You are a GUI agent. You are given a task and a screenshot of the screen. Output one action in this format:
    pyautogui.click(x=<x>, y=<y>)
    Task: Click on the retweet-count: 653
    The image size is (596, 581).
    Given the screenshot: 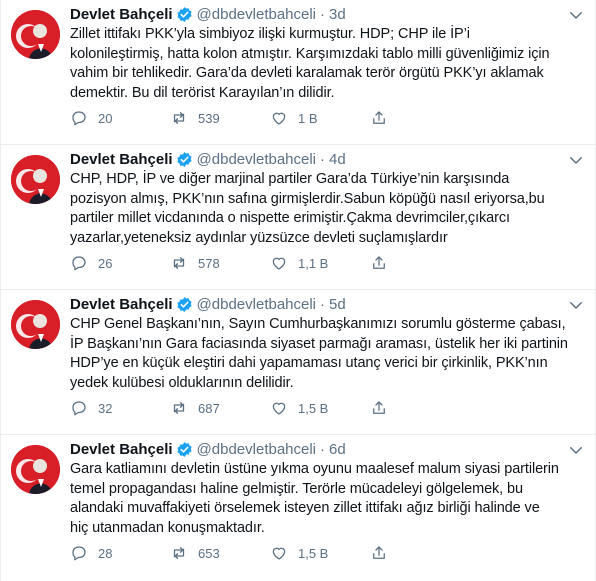 What is the action you would take?
    pyautogui.click(x=209, y=553)
    